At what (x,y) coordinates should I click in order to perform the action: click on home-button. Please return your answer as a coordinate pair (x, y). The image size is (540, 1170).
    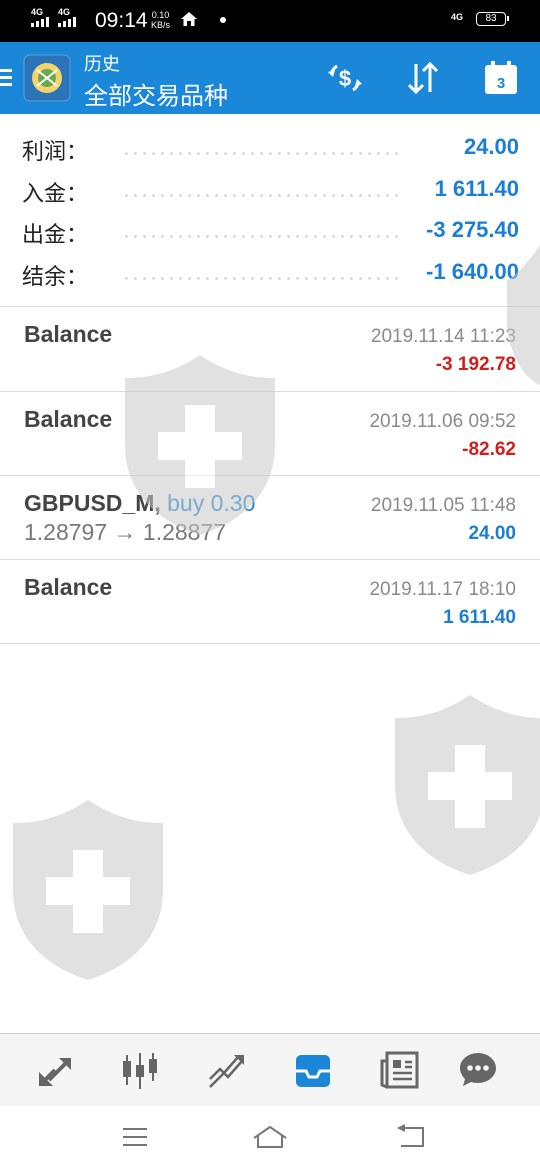
    Looking at the image, I should click on (270, 1137).